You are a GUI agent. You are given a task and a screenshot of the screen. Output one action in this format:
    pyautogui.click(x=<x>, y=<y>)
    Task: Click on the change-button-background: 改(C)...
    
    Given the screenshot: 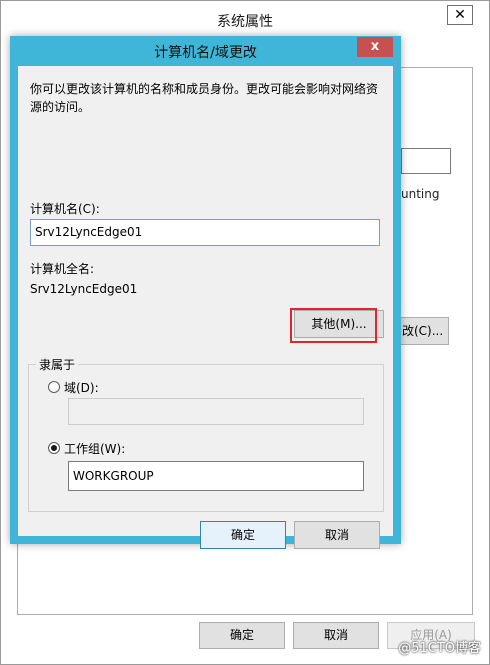 What is the action you would take?
    pyautogui.click(x=424, y=331)
    